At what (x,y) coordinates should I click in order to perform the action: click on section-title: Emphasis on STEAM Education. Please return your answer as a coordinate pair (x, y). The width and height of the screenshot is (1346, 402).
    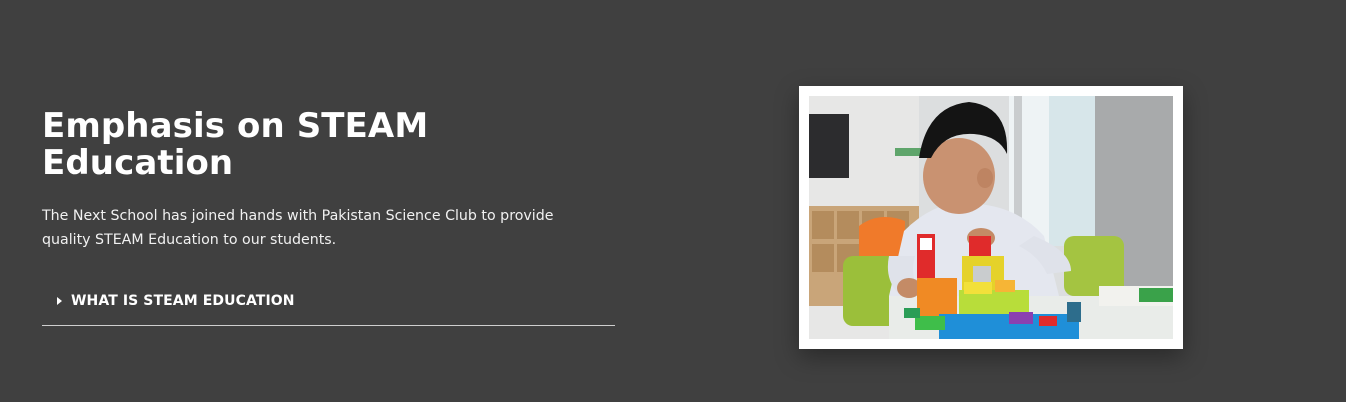
    Looking at the image, I should click on (235, 144).